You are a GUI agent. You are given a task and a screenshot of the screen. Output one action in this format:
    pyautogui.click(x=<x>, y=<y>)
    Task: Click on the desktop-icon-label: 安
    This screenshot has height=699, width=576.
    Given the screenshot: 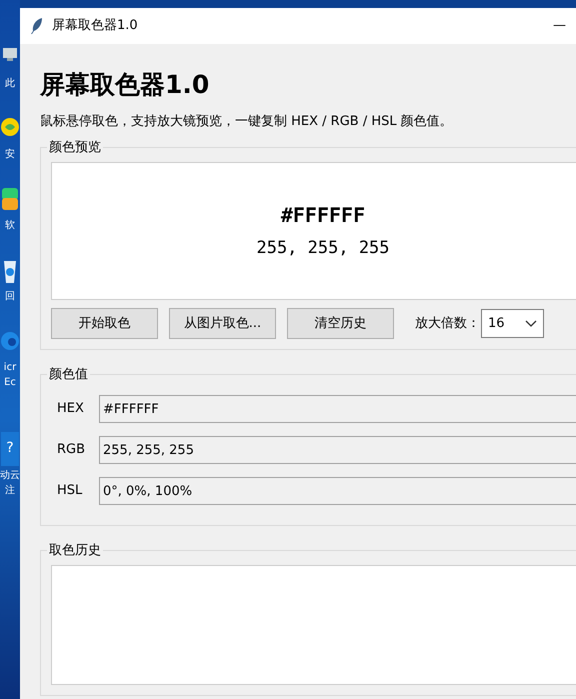 What is the action you would take?
    pyautogui.click(x=10, y=154)
    